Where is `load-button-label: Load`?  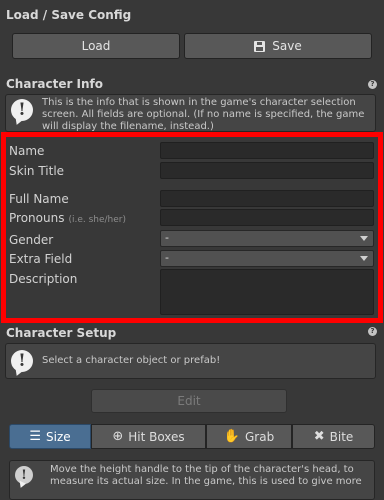
load-button-label: Load is located at coordinates (96, 46).